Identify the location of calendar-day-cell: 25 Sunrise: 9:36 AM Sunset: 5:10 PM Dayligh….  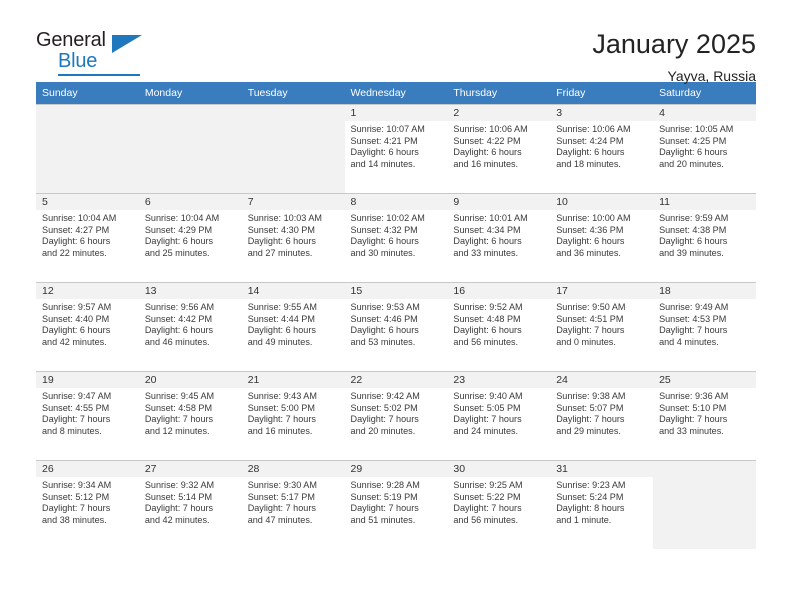
(704, 415).